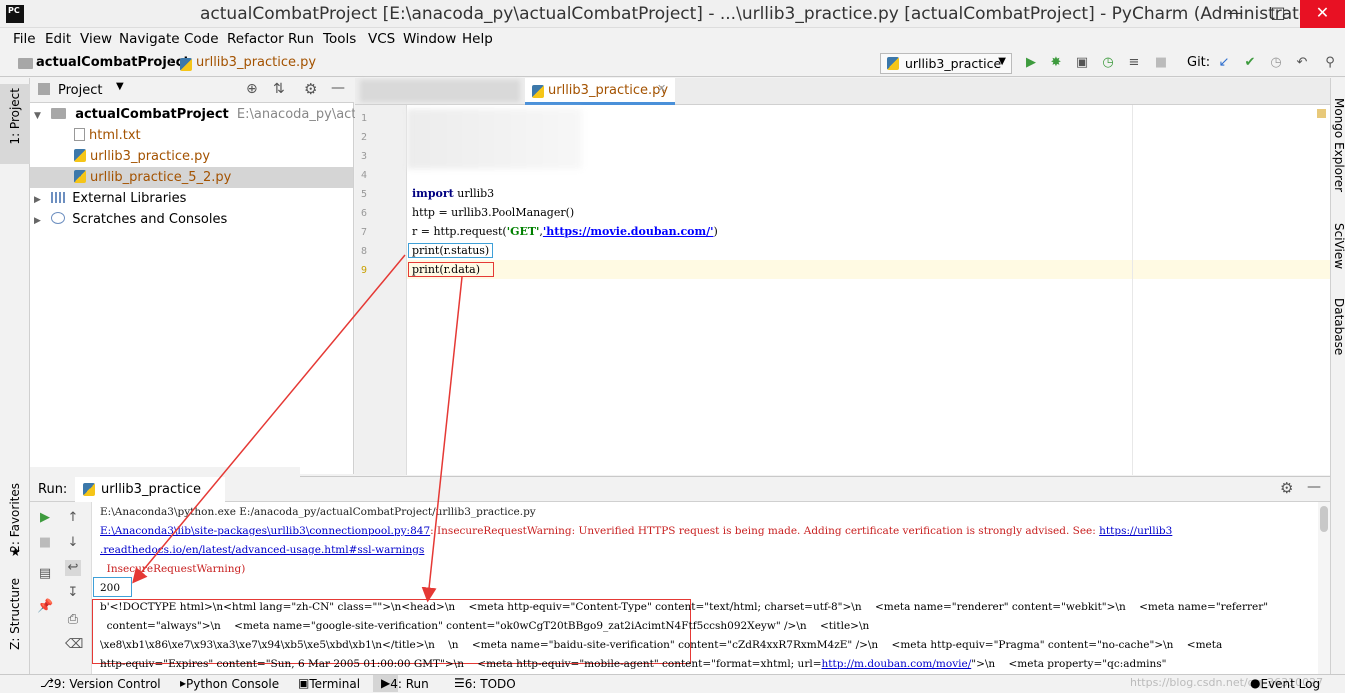  What do you see at coordinates (1250, 63) in the screenshot?
I see `git-commit-icon: ✔` at bounding box center [1250, 63].